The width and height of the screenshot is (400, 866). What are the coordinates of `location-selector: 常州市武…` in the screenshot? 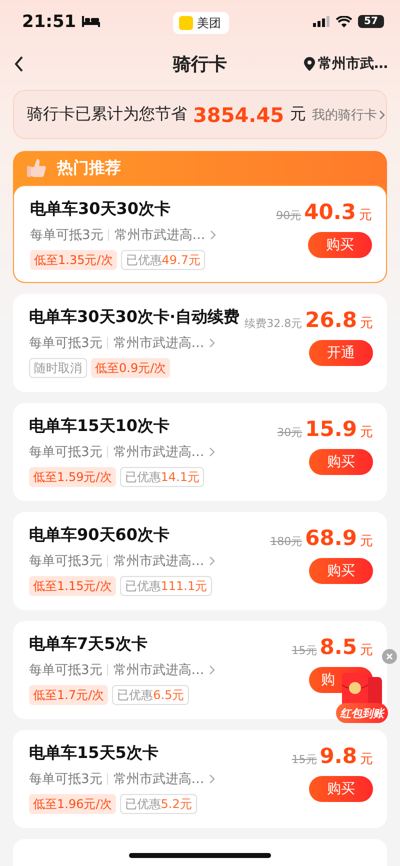 It's located at (346, 63).